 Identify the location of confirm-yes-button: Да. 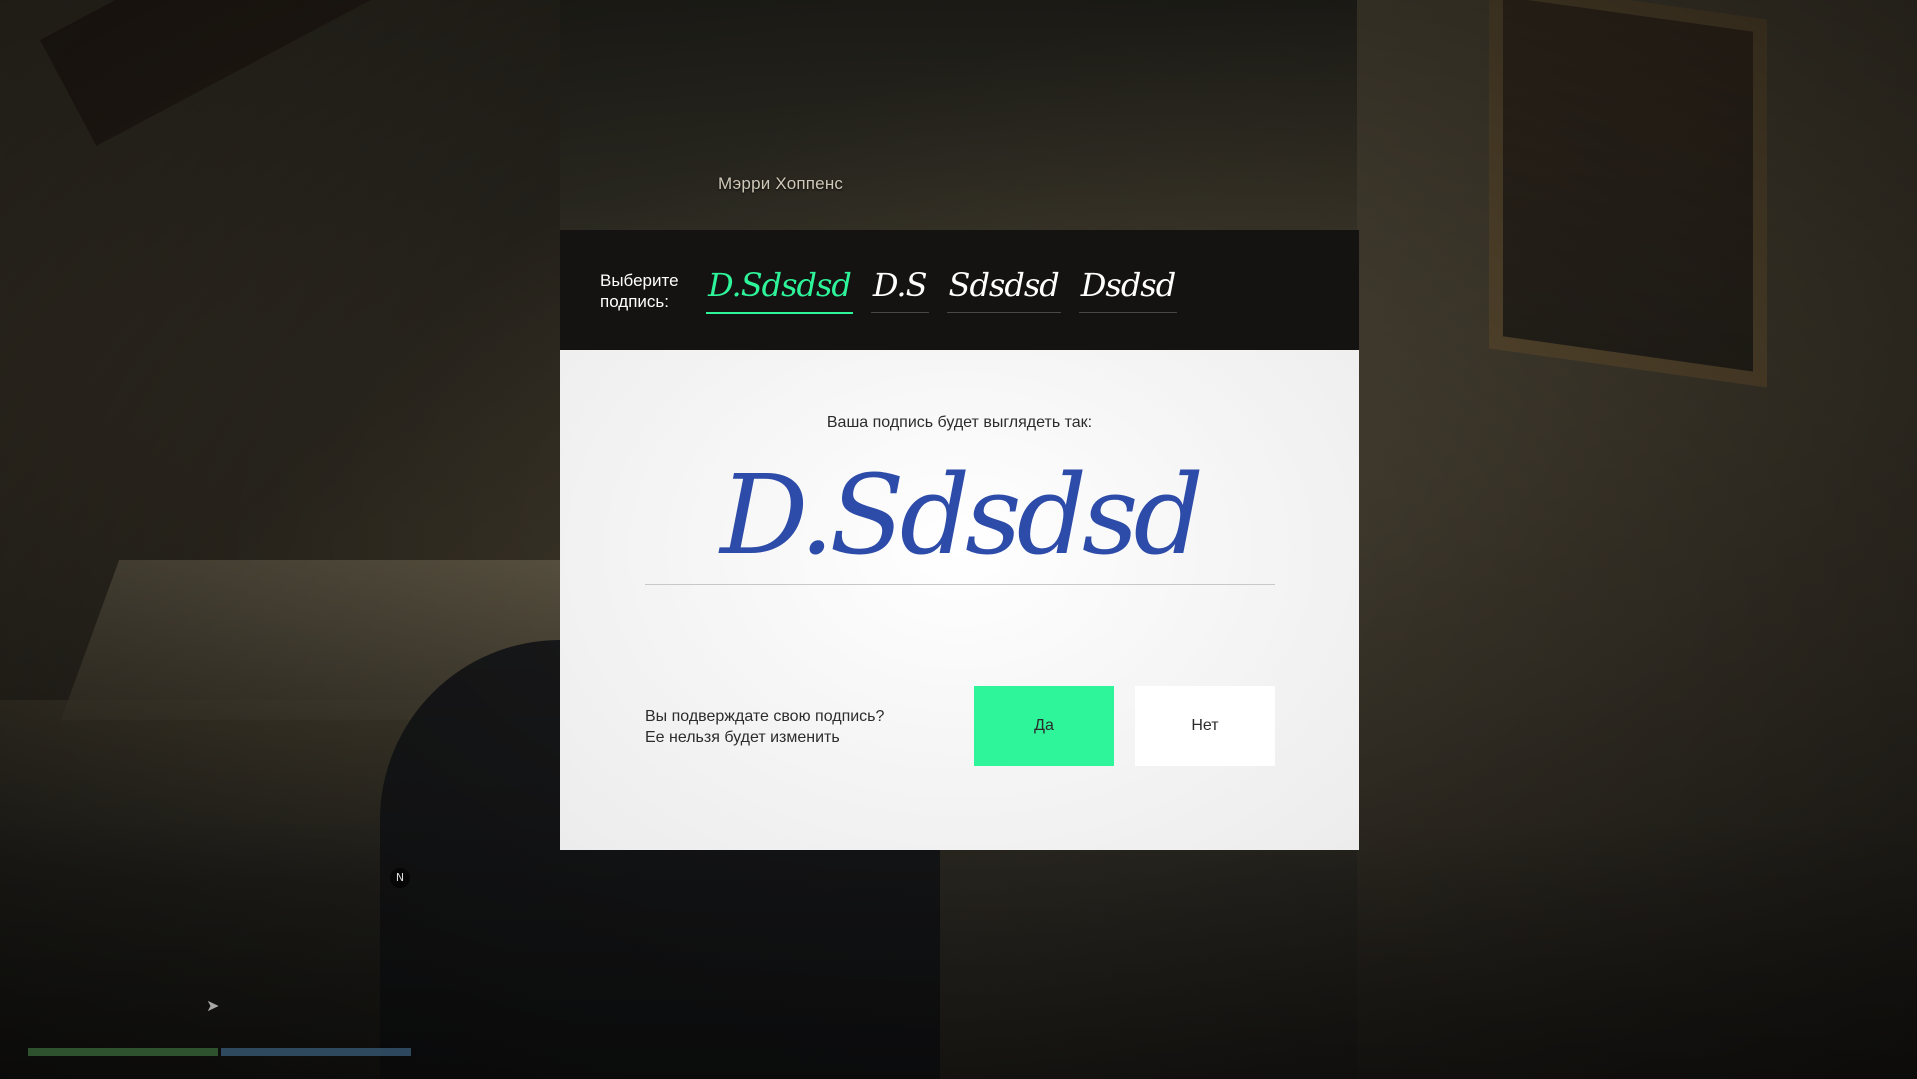
(1044, 726).